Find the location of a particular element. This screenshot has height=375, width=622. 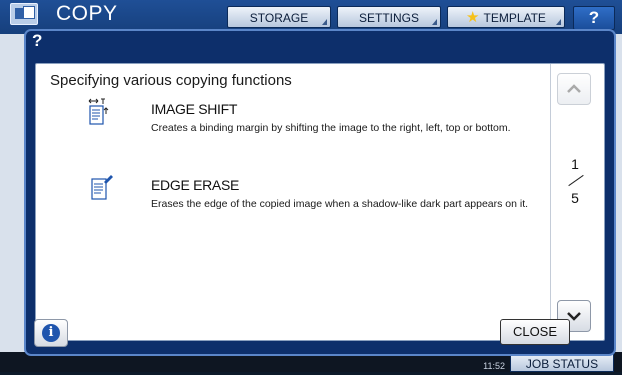

info-button: i is located at coordinates (51, 333).